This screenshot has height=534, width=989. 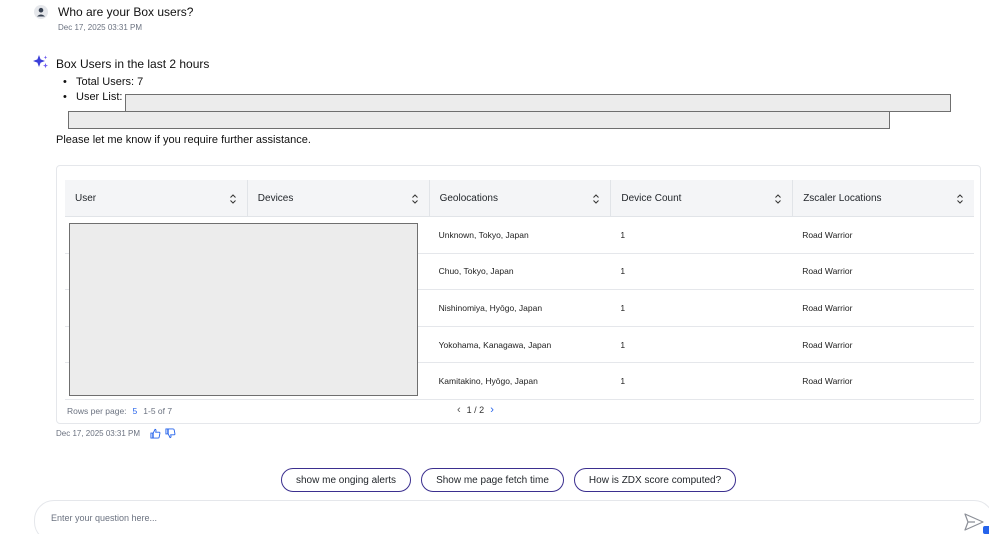 What do you see at coordinates (491, 518) in the screenshot?
I see `question-input` at bounding box center [491, 518].